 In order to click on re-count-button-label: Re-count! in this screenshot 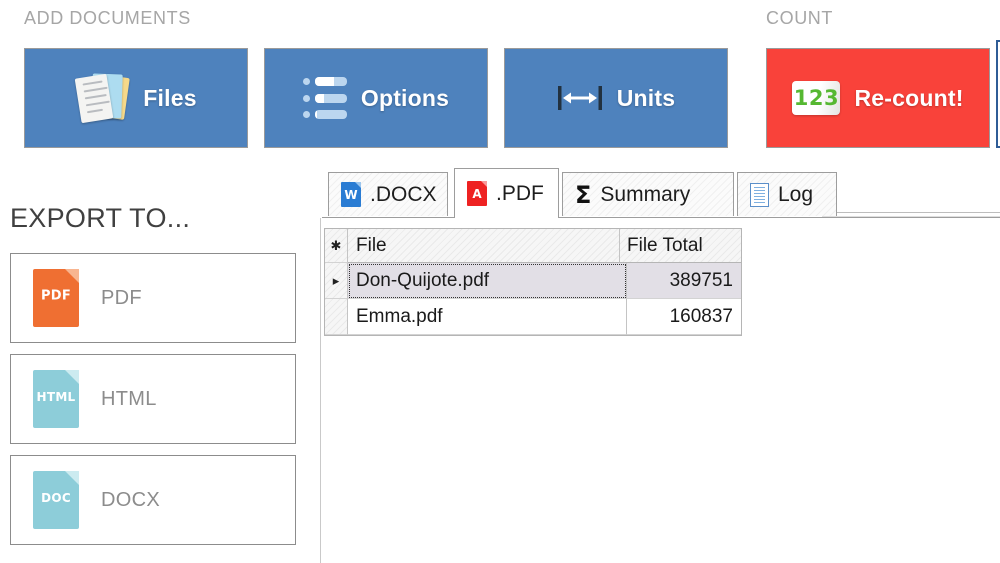, I will do `click(909, 97)`.